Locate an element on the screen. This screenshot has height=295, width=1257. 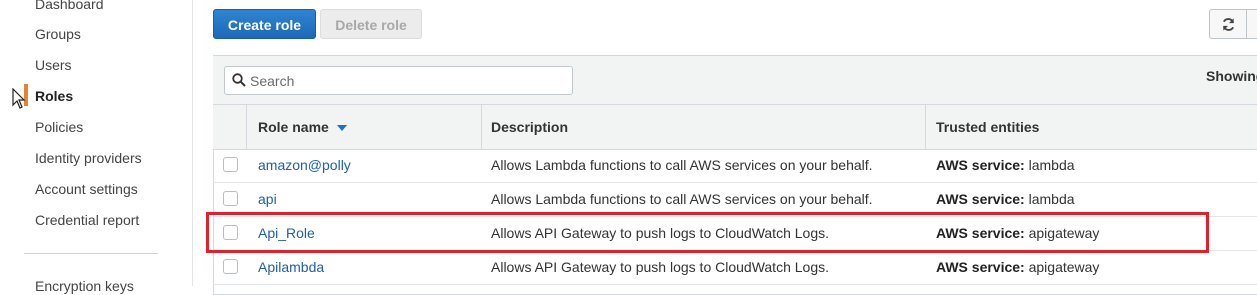
sidebar-item-account-settings: Account settings is located at coordinates (86, 189).